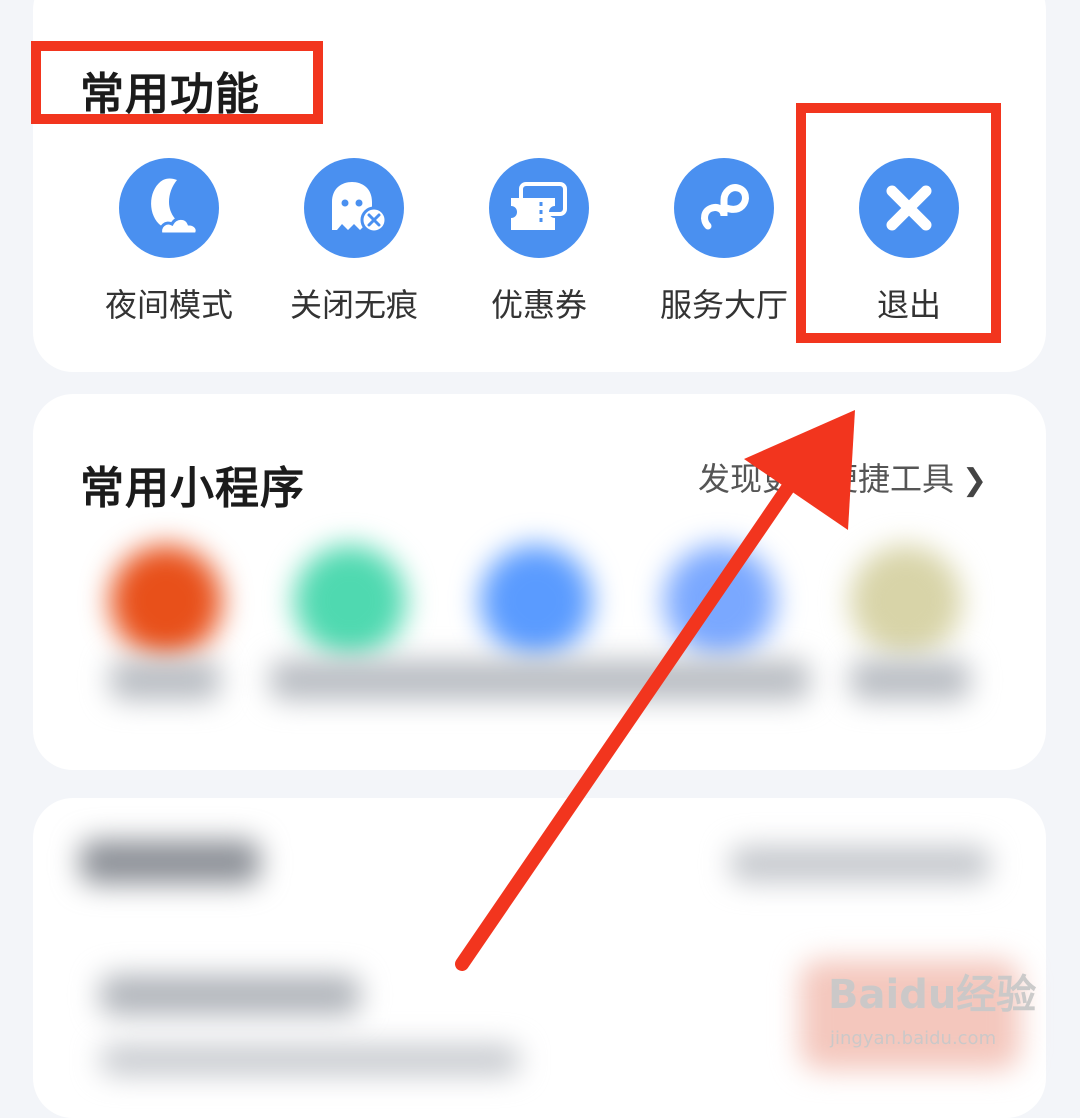  Describe the element at coordinates (913, 1038) in the screenshot. I see `watermark-url: jingyan.baidu.com` at that location.